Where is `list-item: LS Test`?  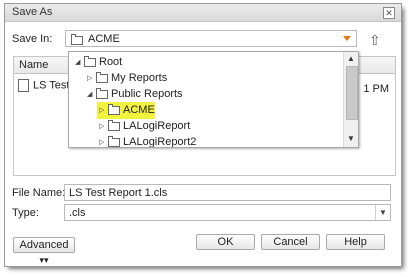
list-item: LS Test is located at coordinates (44, 85).